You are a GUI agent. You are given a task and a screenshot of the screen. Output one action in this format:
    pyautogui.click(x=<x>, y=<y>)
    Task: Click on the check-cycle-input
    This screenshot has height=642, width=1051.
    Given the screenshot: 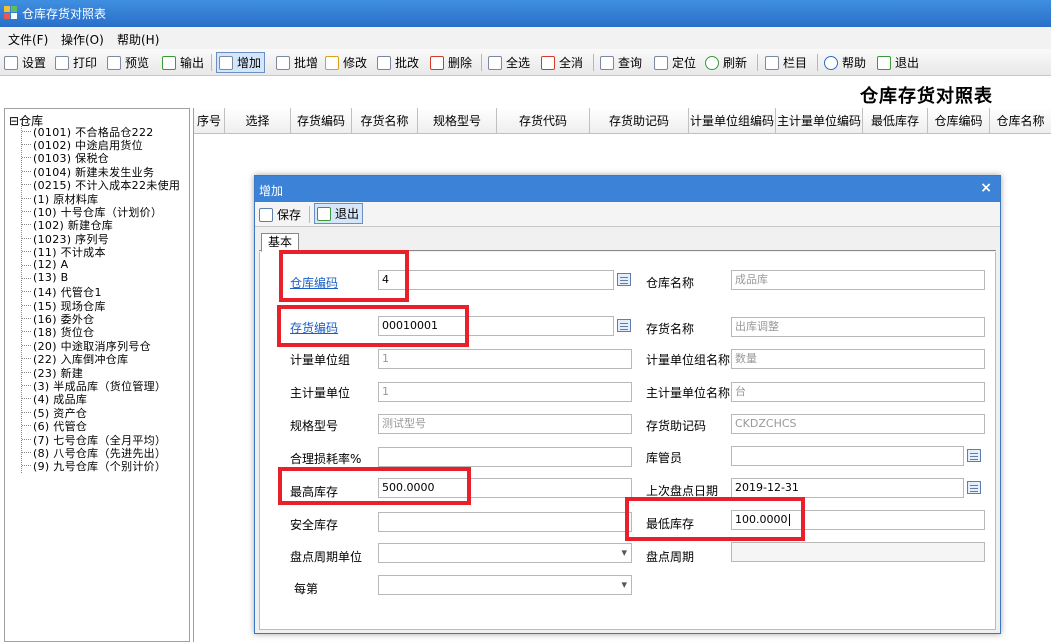 What is the action you would take?
    pyautogui.click(x=858, y=552)
    